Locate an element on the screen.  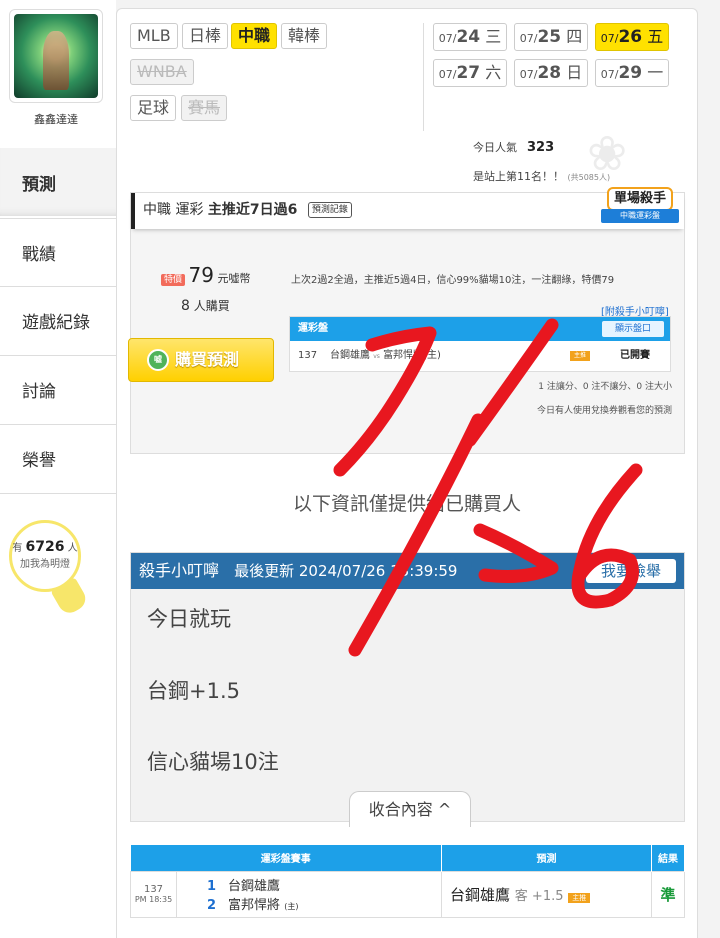
vs-label: vs is located at coordinates (376, 356).